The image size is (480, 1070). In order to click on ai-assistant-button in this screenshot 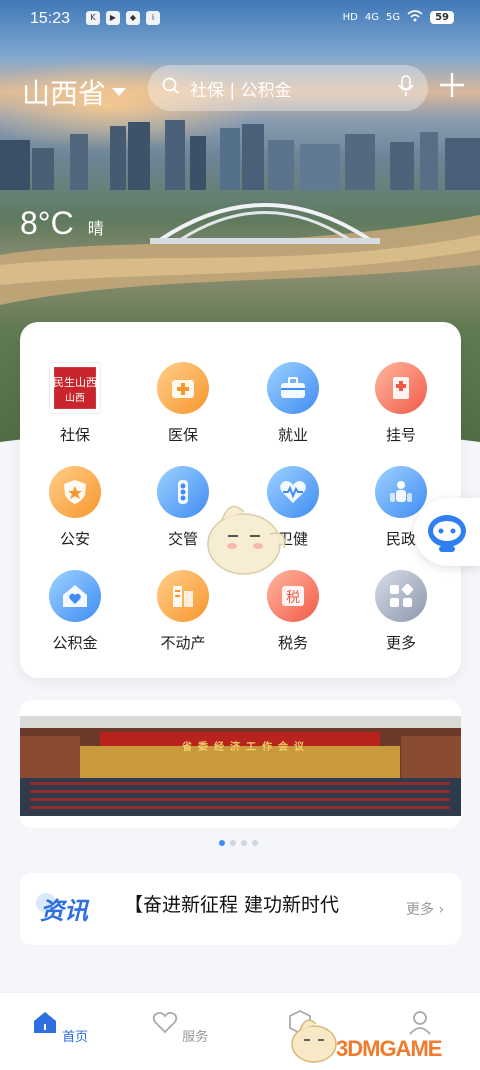, I will do `click(447, 532)`.